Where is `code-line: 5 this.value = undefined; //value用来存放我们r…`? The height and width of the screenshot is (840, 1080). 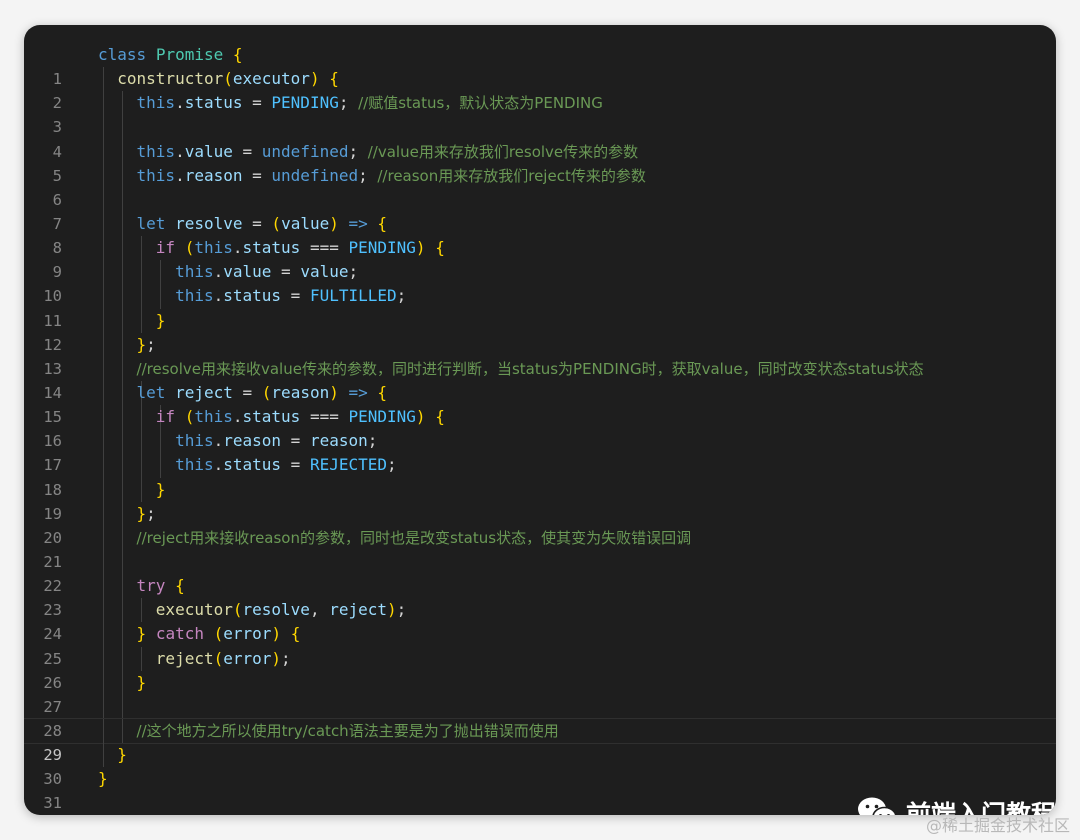
code-line: 5 this.value = undefined; //value用来存放我们r… is located at coordinates (540, 162).